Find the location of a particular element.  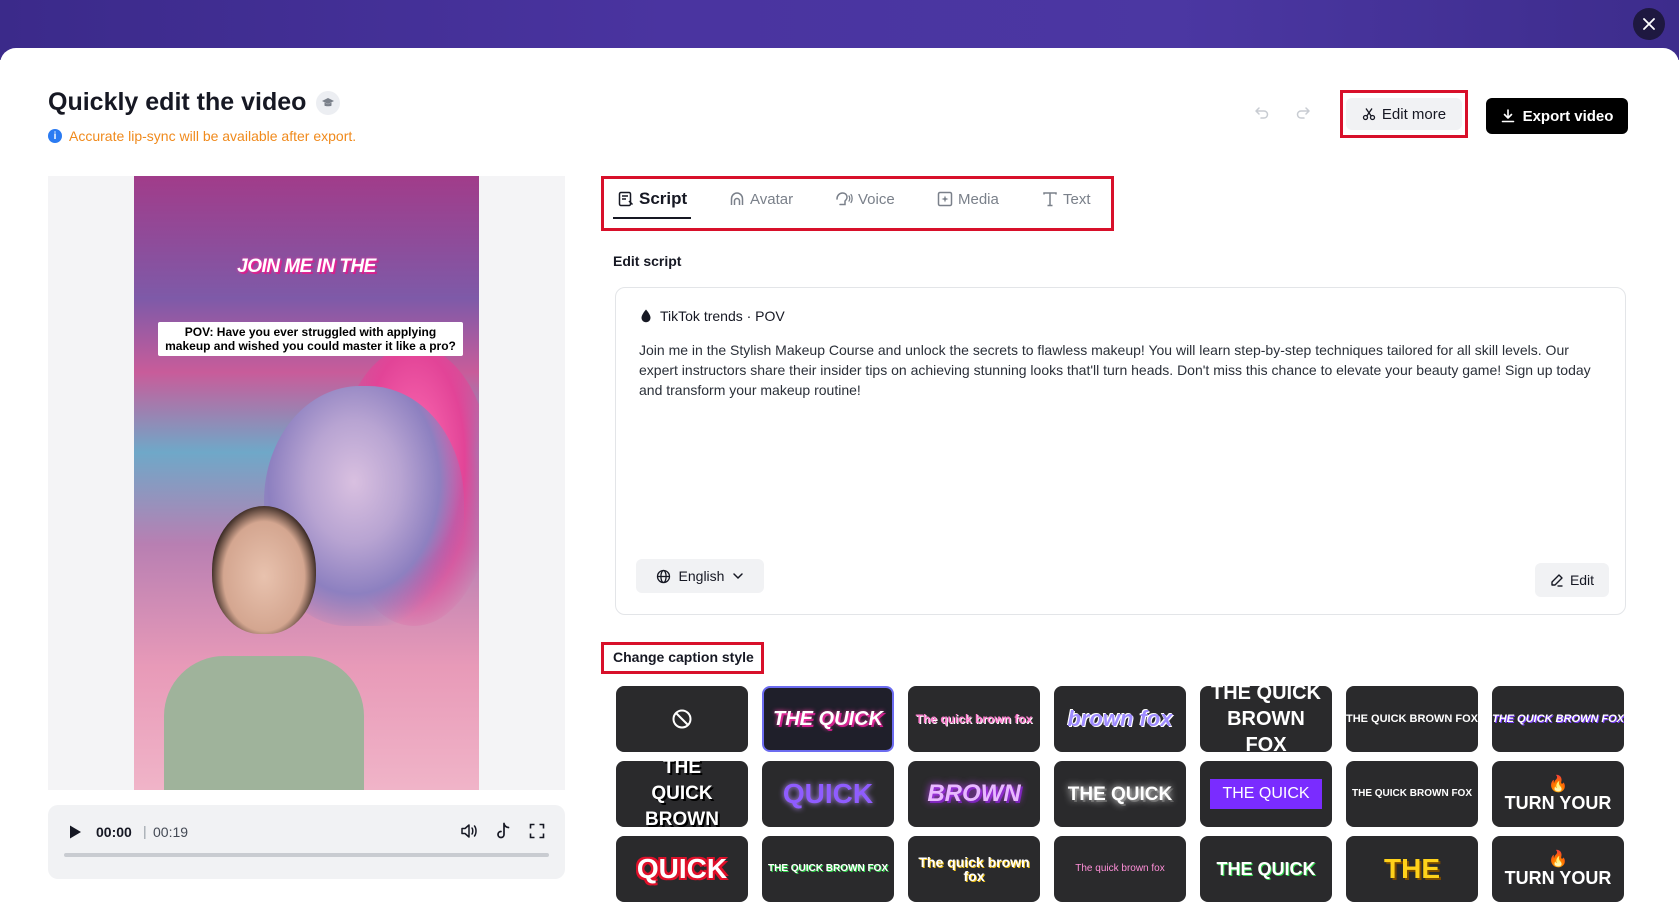

none-icon is located at coordinates (682, 719).